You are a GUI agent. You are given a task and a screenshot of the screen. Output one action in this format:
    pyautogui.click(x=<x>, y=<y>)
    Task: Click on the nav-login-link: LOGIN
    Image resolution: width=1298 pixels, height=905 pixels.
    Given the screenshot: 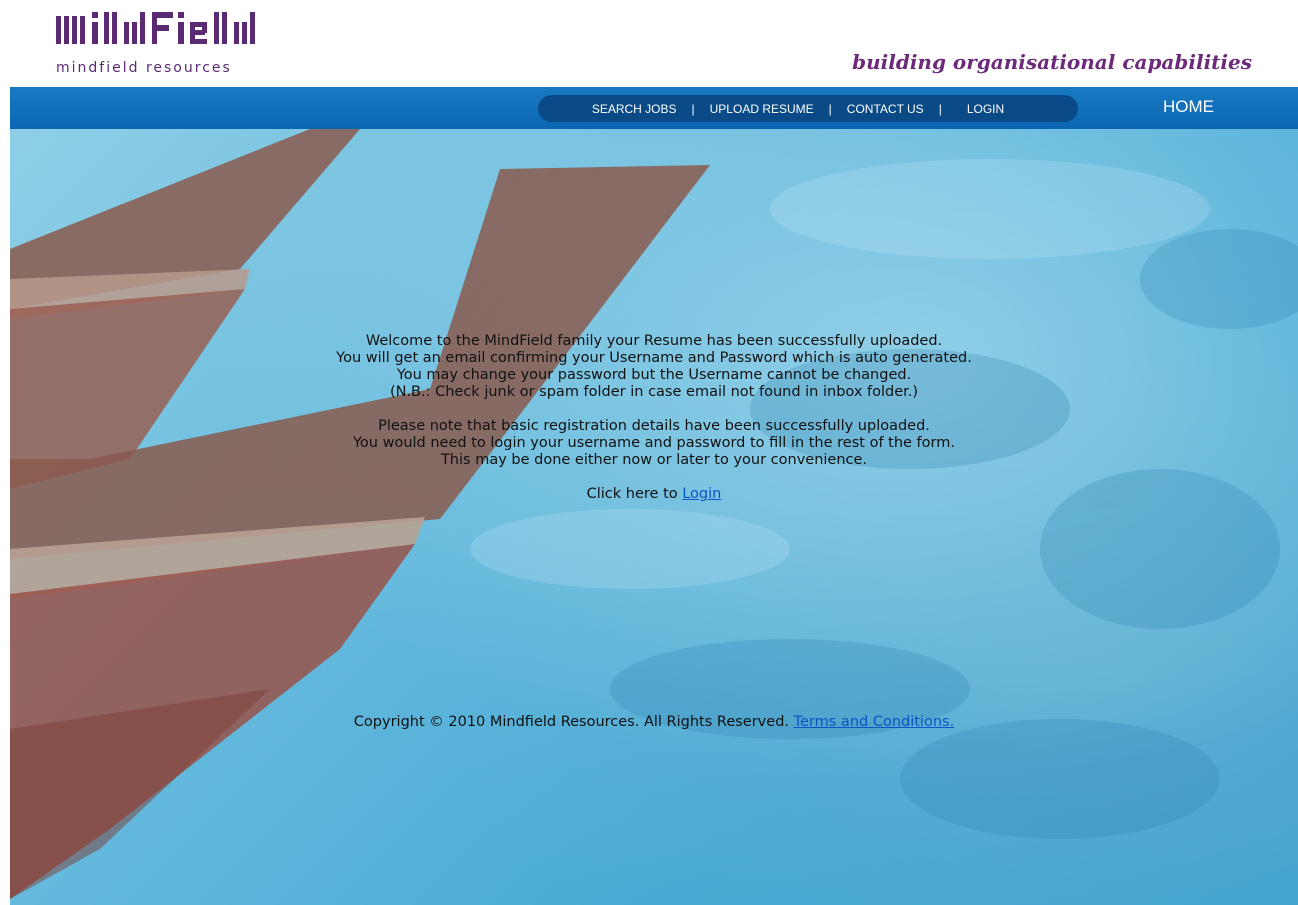 What is the action you would take?
    pyautogui.click(x=990, y=109)
    